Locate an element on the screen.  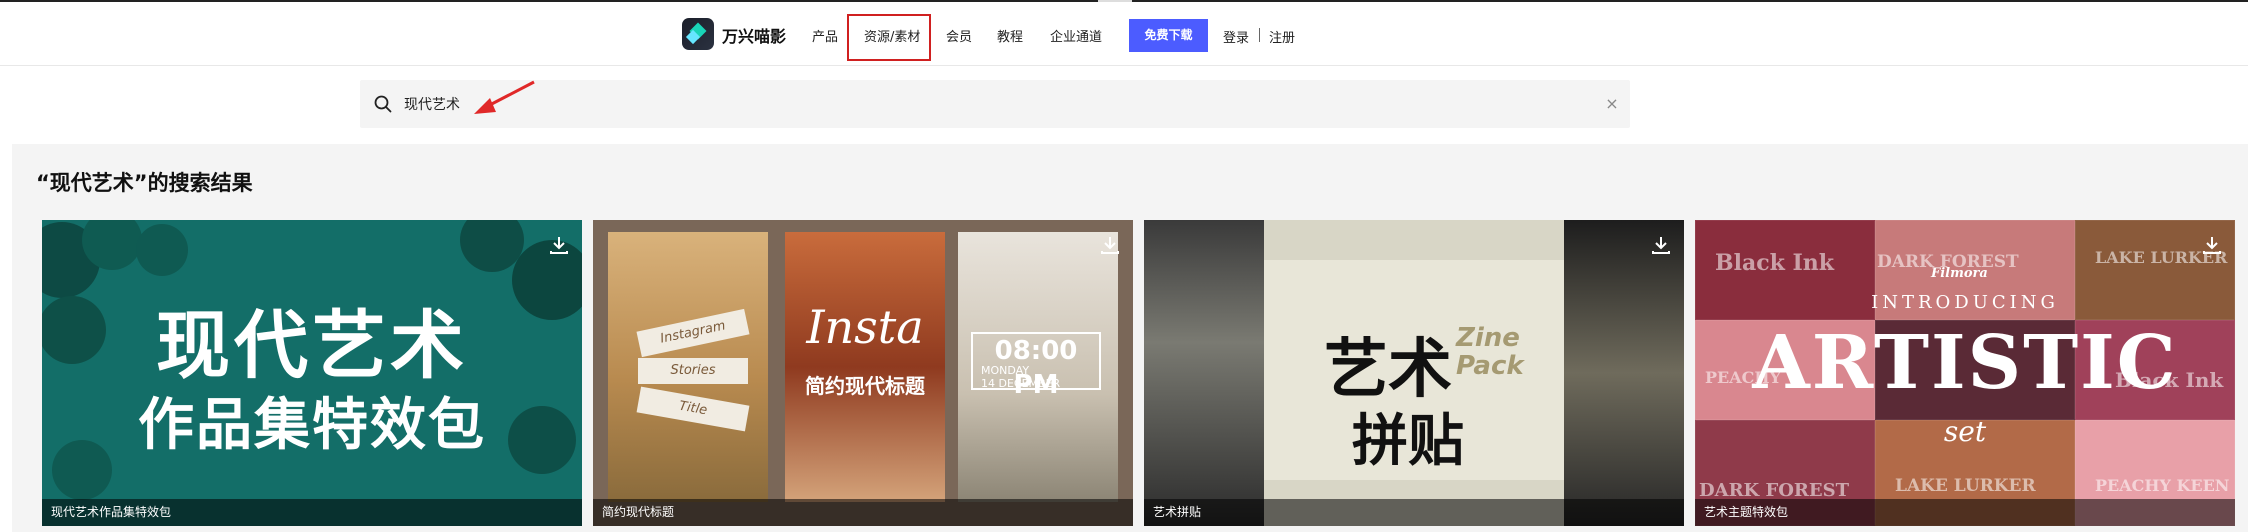
card-photo-left is located at coordinates (1204, 373).